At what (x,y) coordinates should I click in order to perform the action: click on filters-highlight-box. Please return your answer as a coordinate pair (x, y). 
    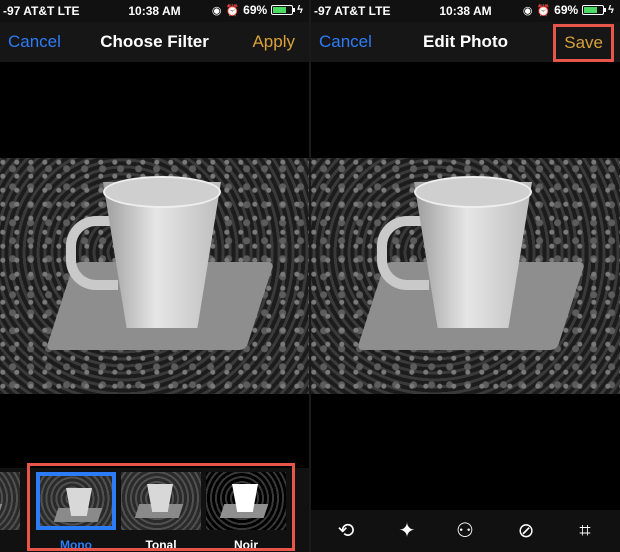
    Looking at the image, I should click on (161, 507).